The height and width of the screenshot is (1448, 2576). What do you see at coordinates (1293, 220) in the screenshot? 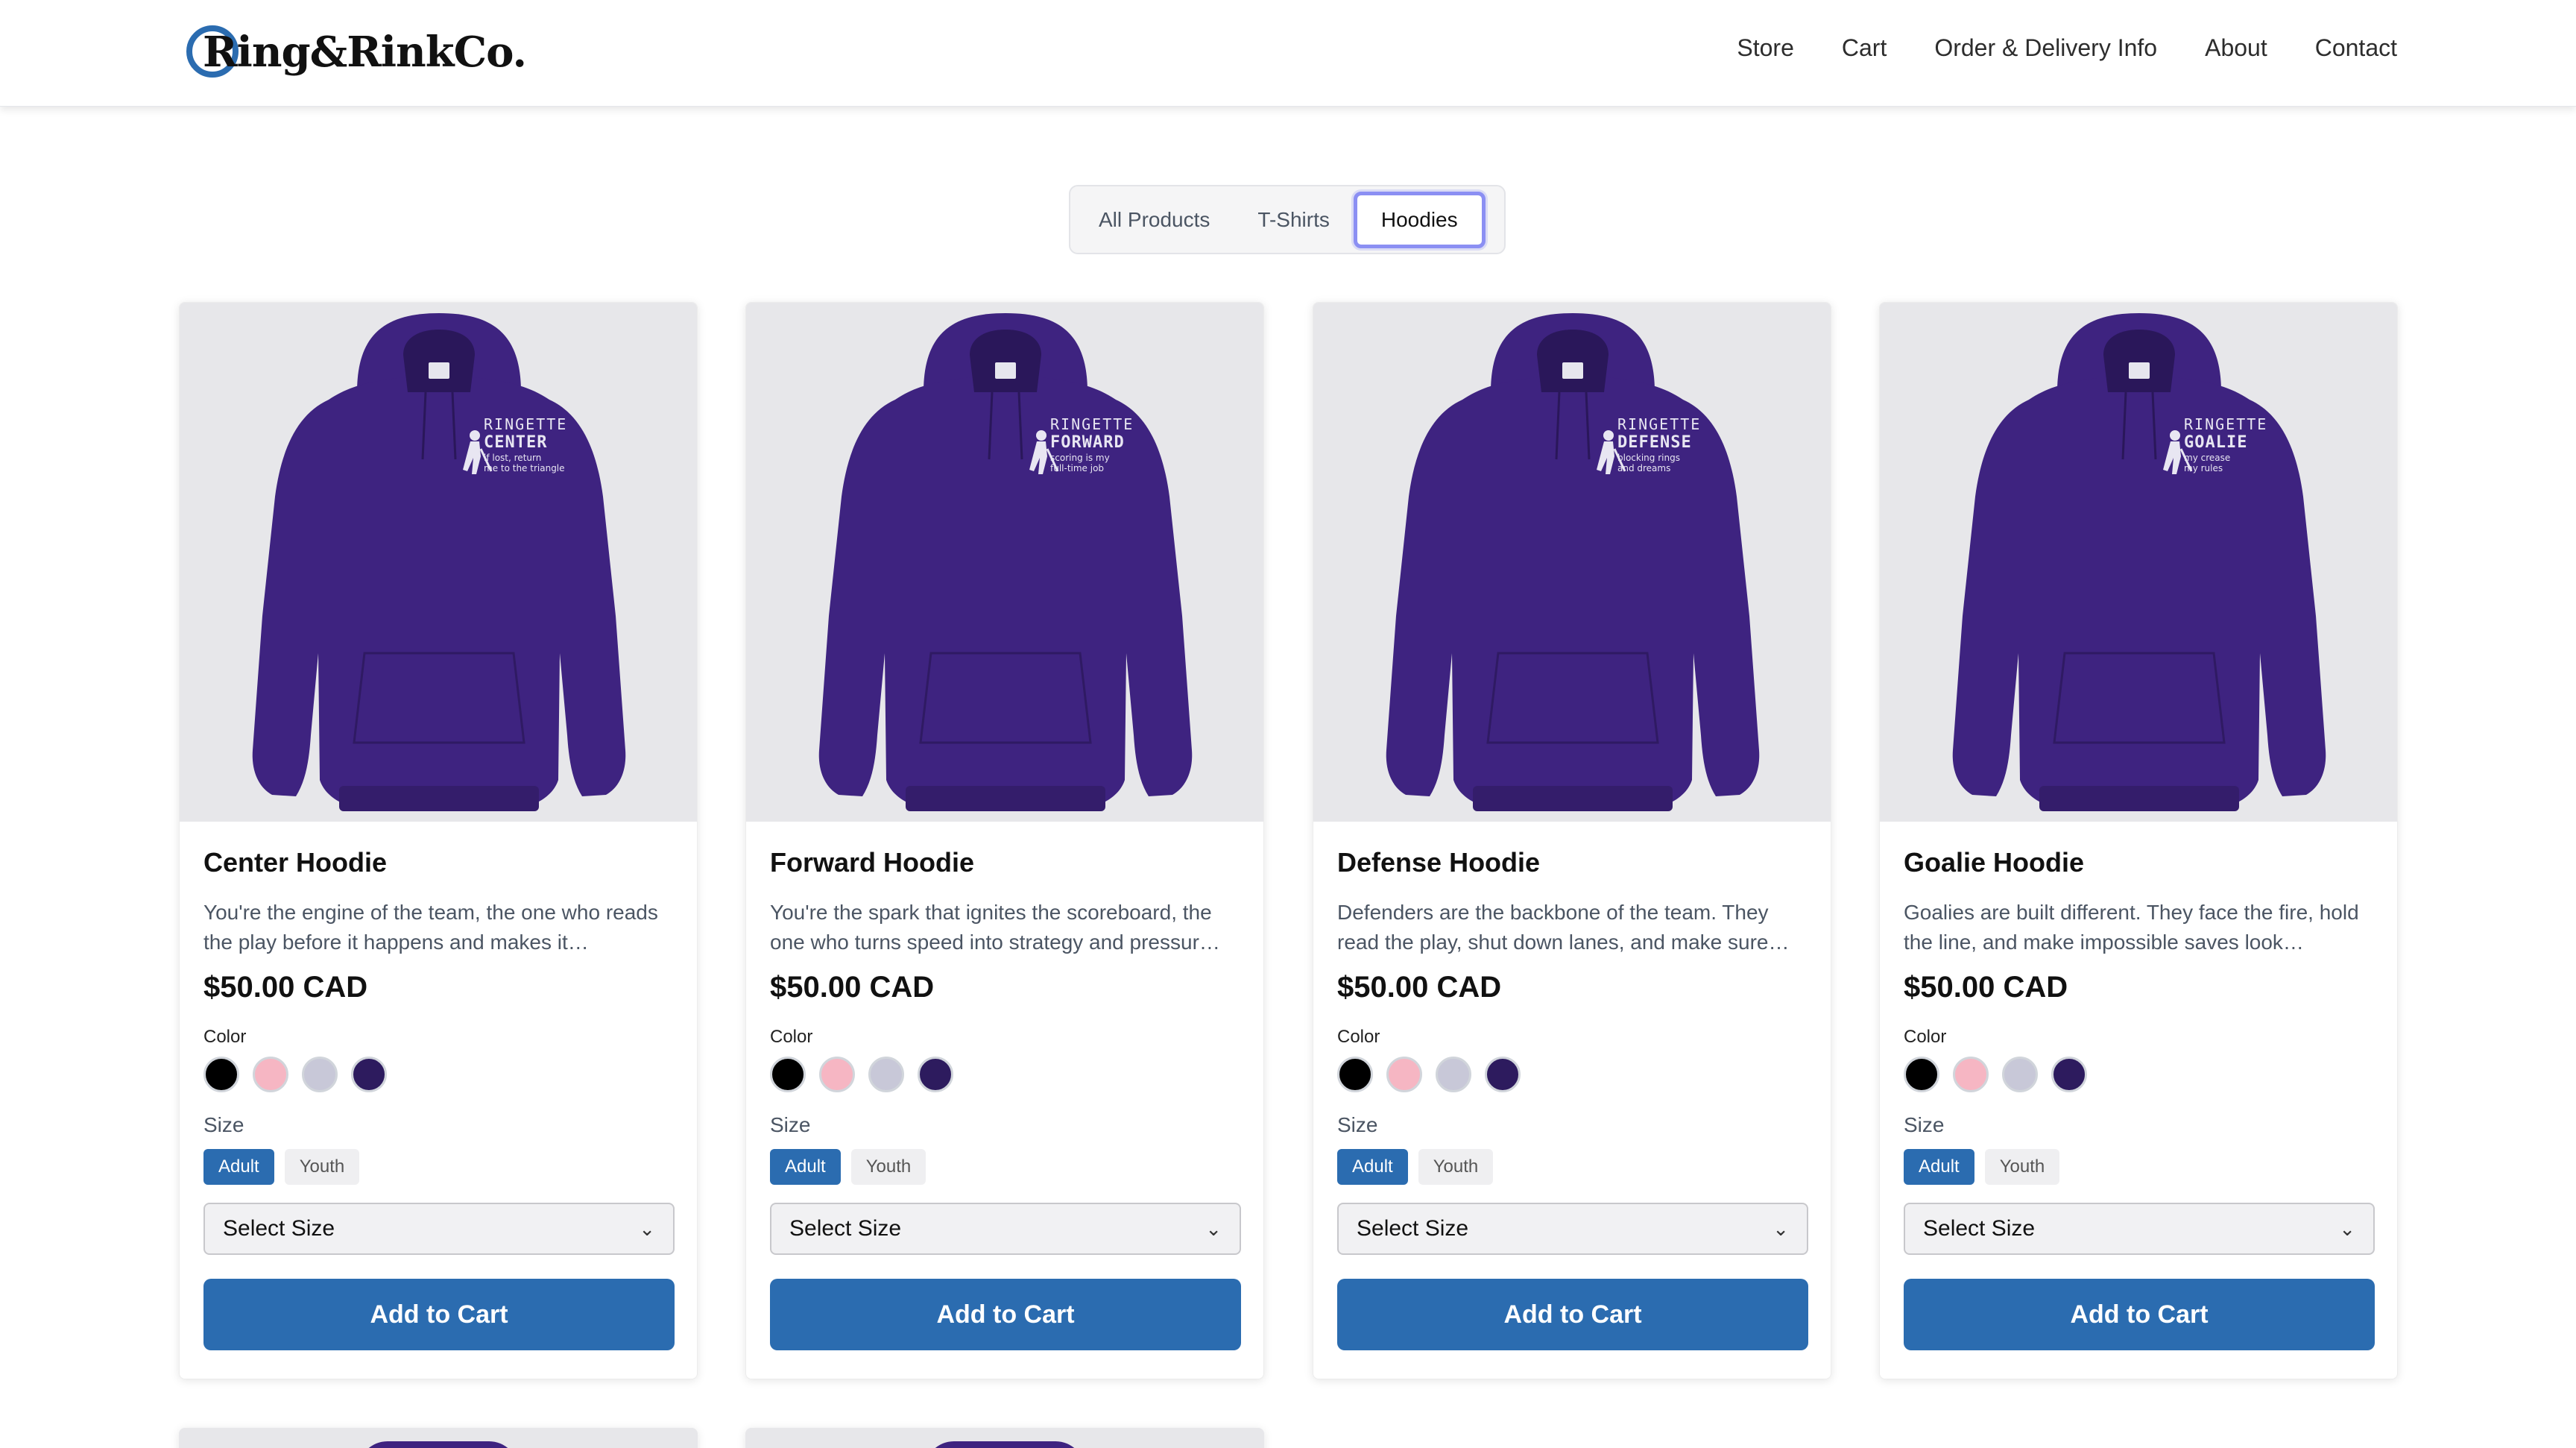
I see `tab-t-shirts: T-Shirts` at bounding box center [1293, 220].